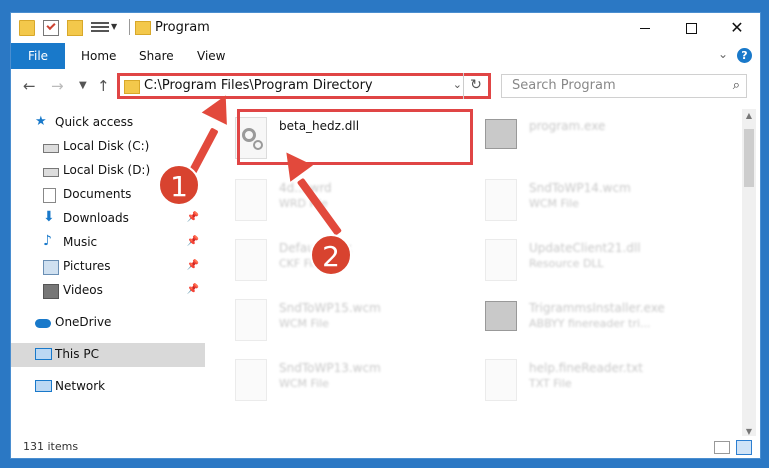 The image size is (769, 468). Describe the element at coordinates (501, 260) in the screenshot. I see `dll-file-icon` at that location.